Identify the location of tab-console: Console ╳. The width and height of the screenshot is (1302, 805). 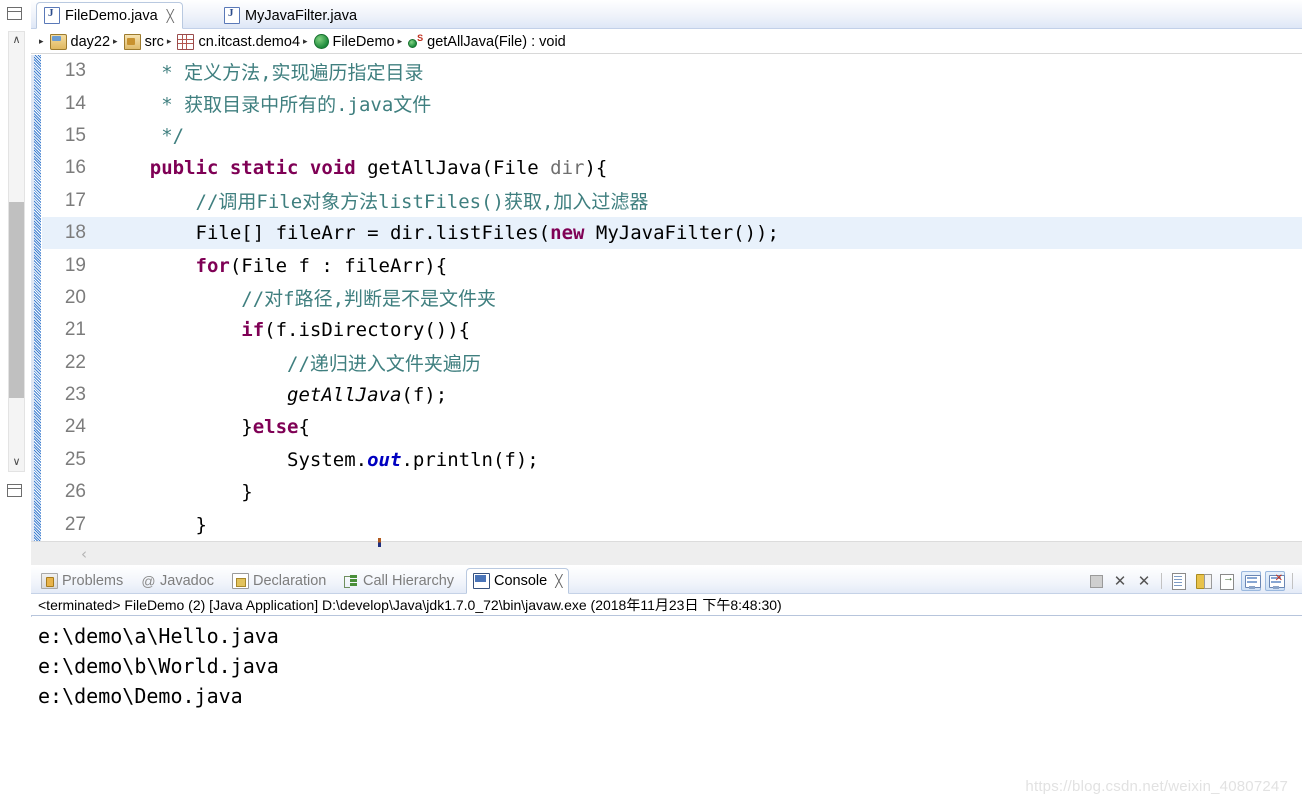
(518, 581).